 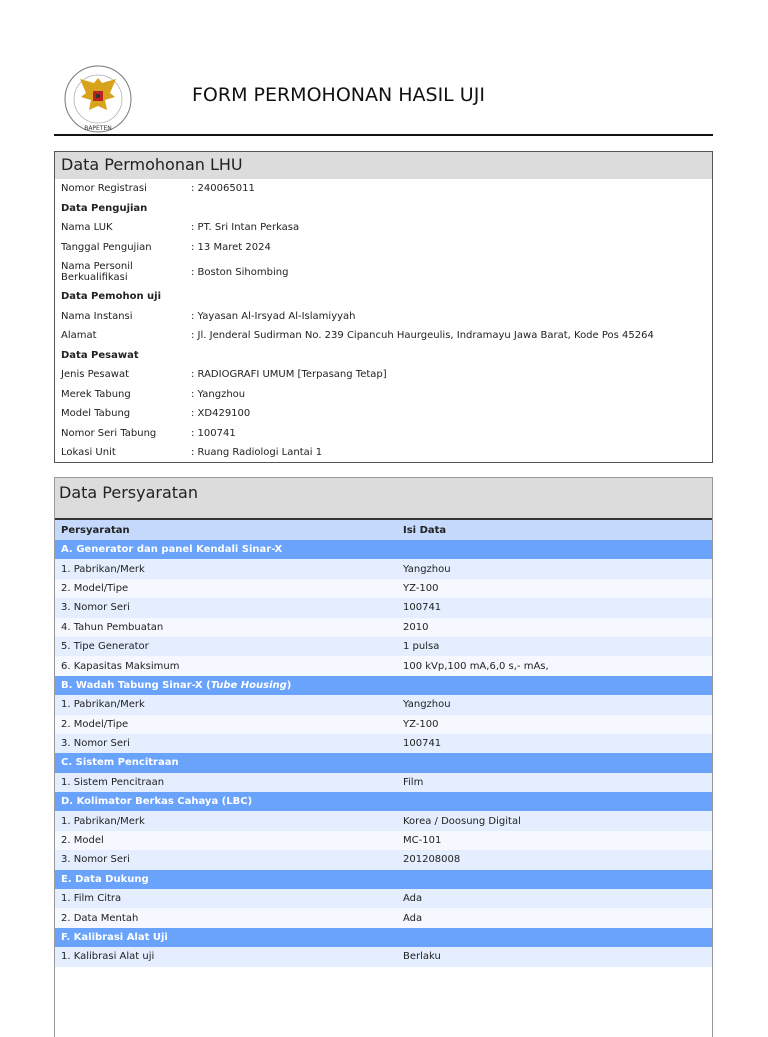 What do you see at coordinates (231, 247) in the screenshot?
I see `field-value: : 13 Maret 2024` at bounding box center [231, 247].